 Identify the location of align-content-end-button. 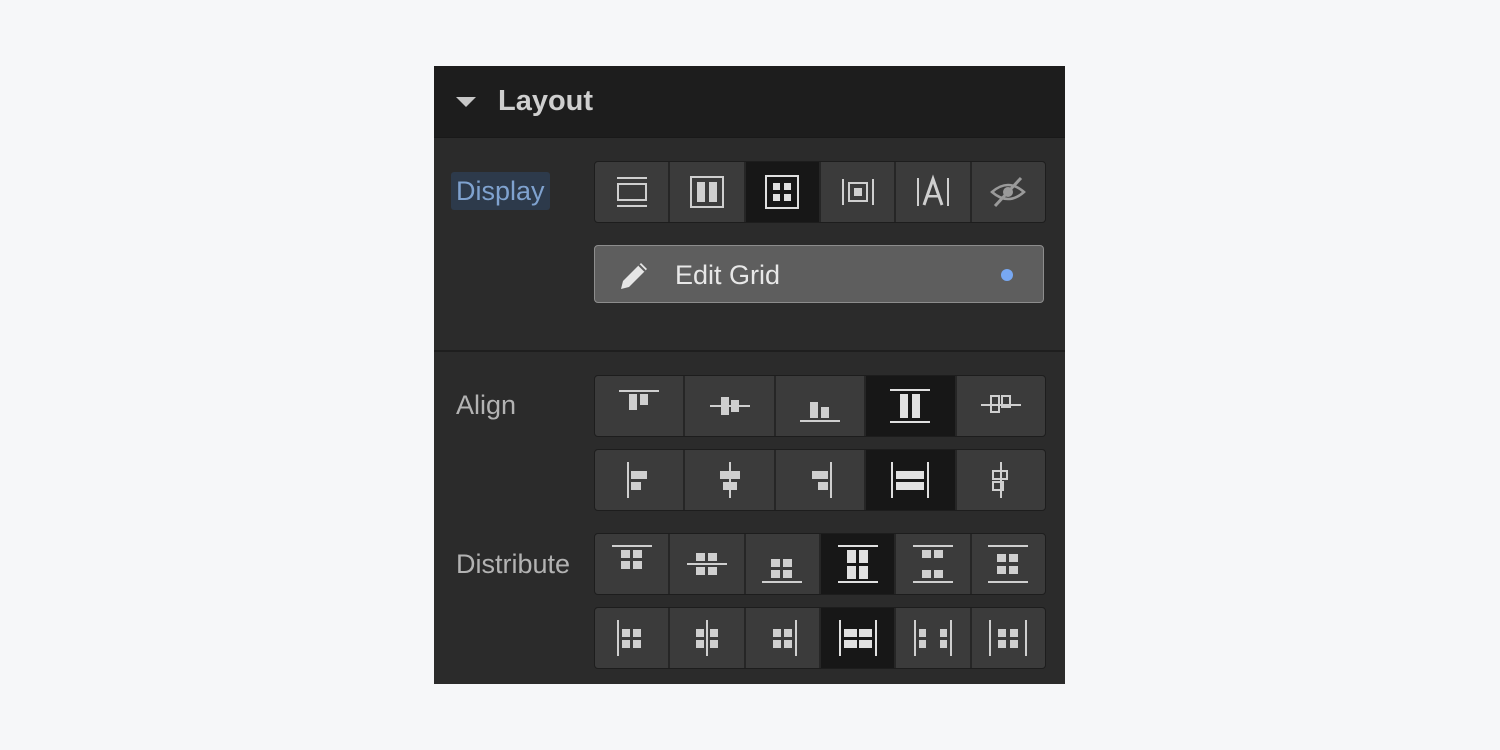
(783, 564).